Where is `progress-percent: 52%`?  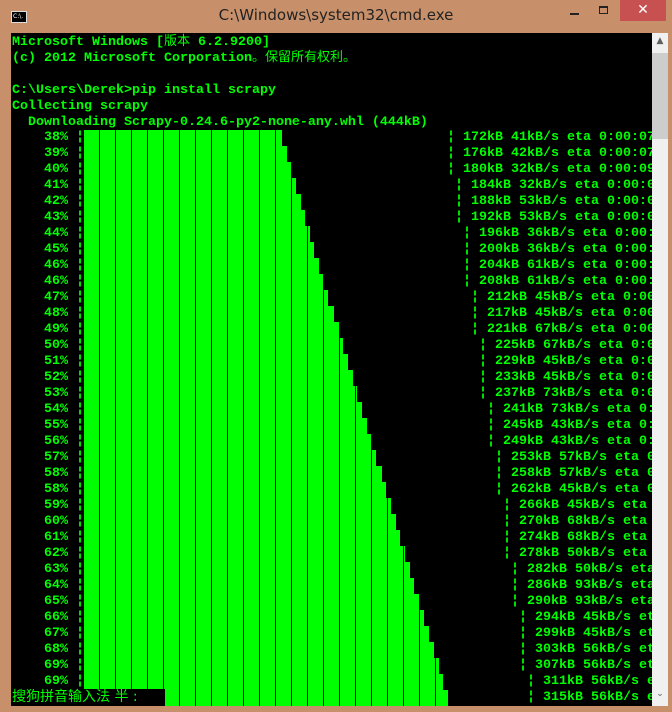
progress-percent: 52% is located at coordinates (56, 377).